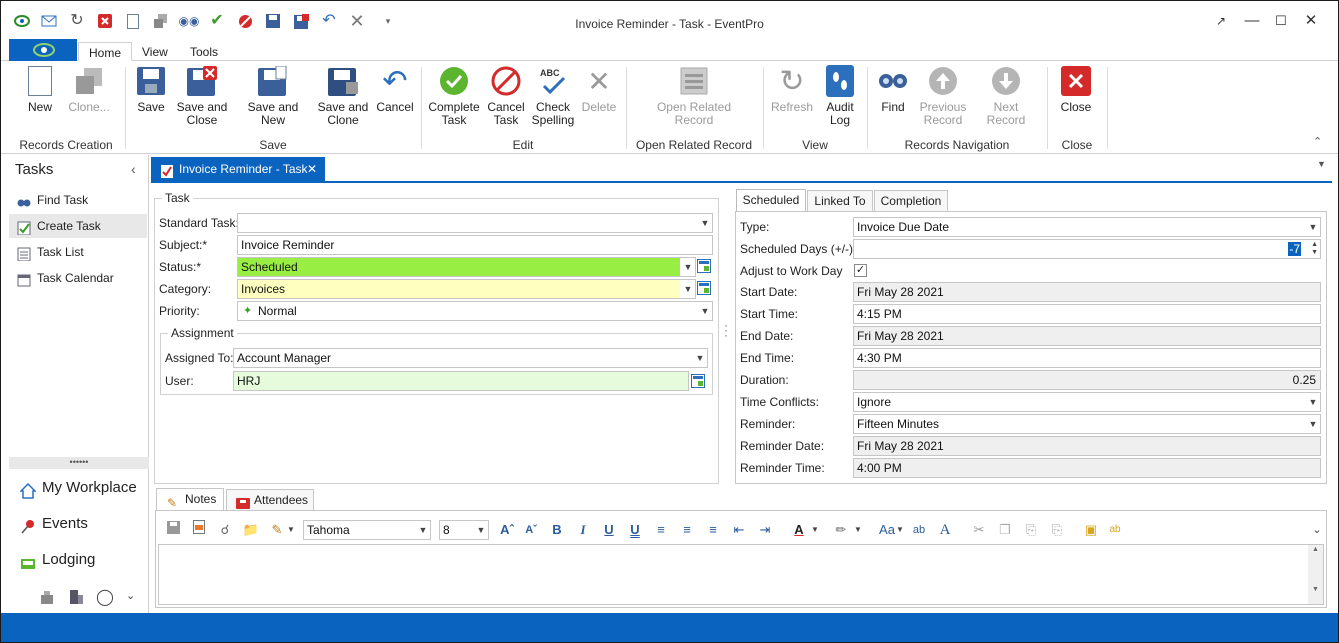 This screenshot has width=1339, height=643. Describe the element at coordinates (1087, 446) in the screenshot. I see `reminder-date-field: Fri May 28 2021` at that location.